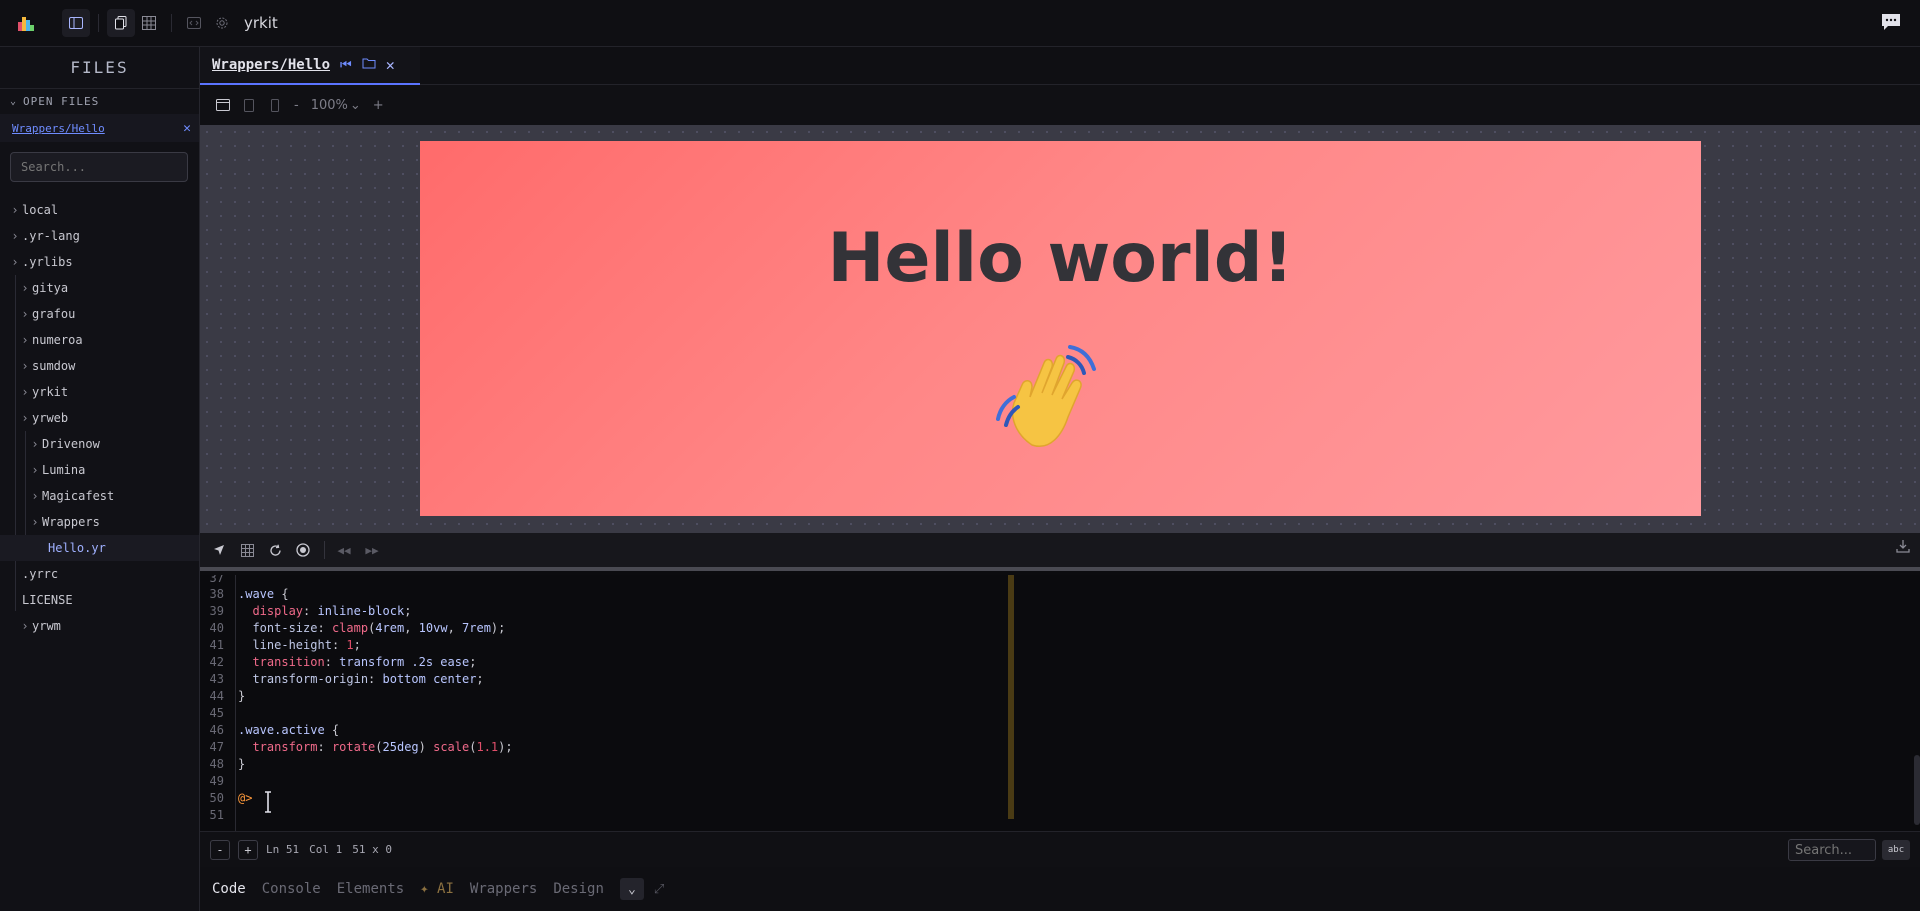  I want to click on tablet-view-button, so click(249, 105).